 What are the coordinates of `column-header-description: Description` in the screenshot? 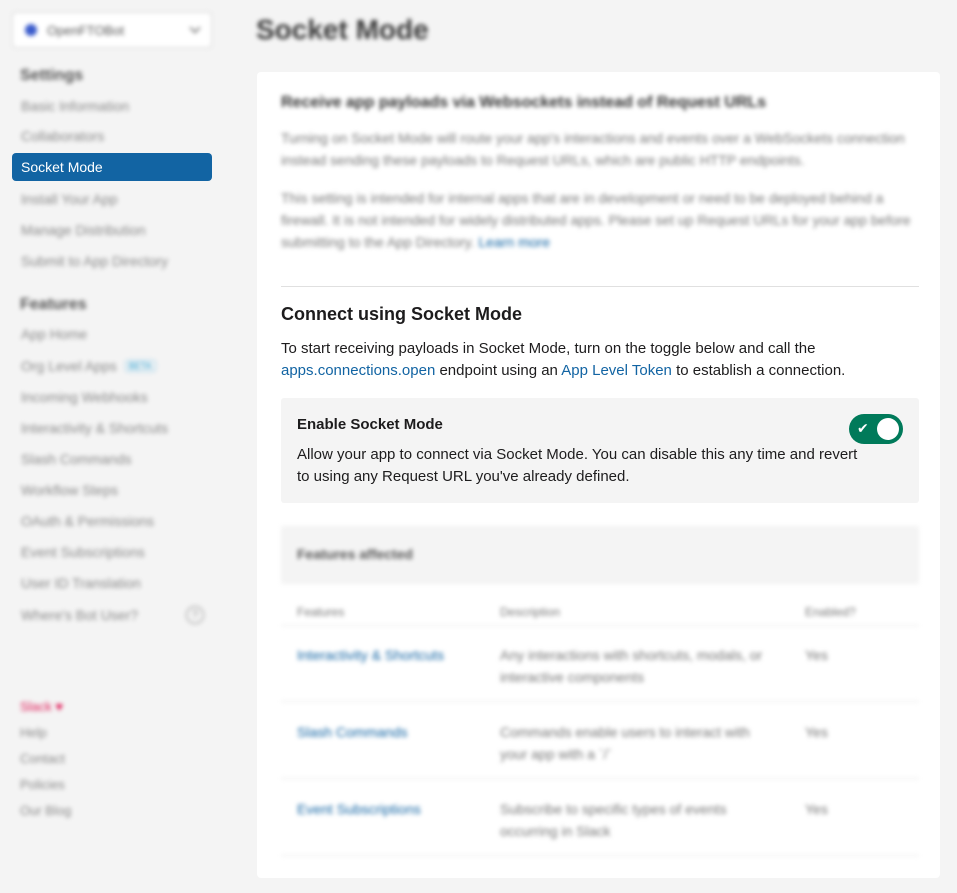 It's located at (530, 612).